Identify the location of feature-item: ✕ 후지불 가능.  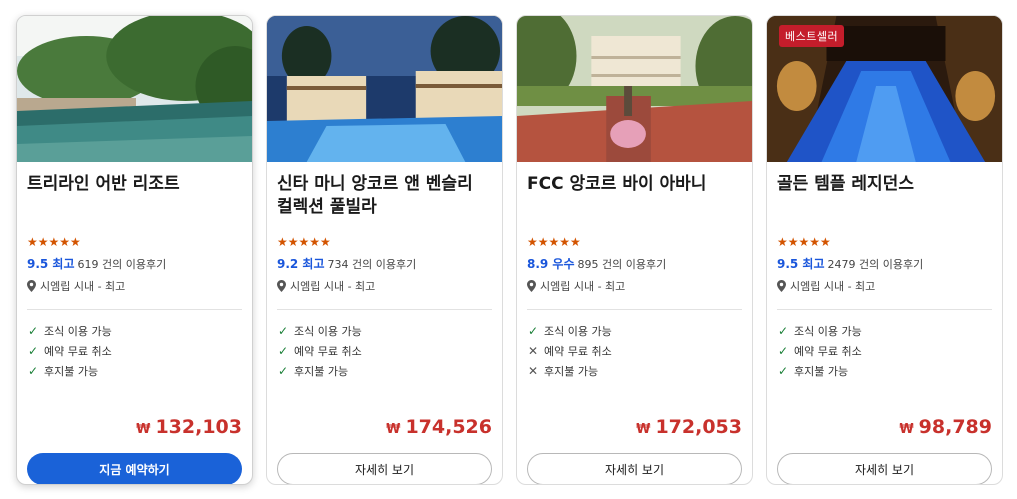
(634, 371).